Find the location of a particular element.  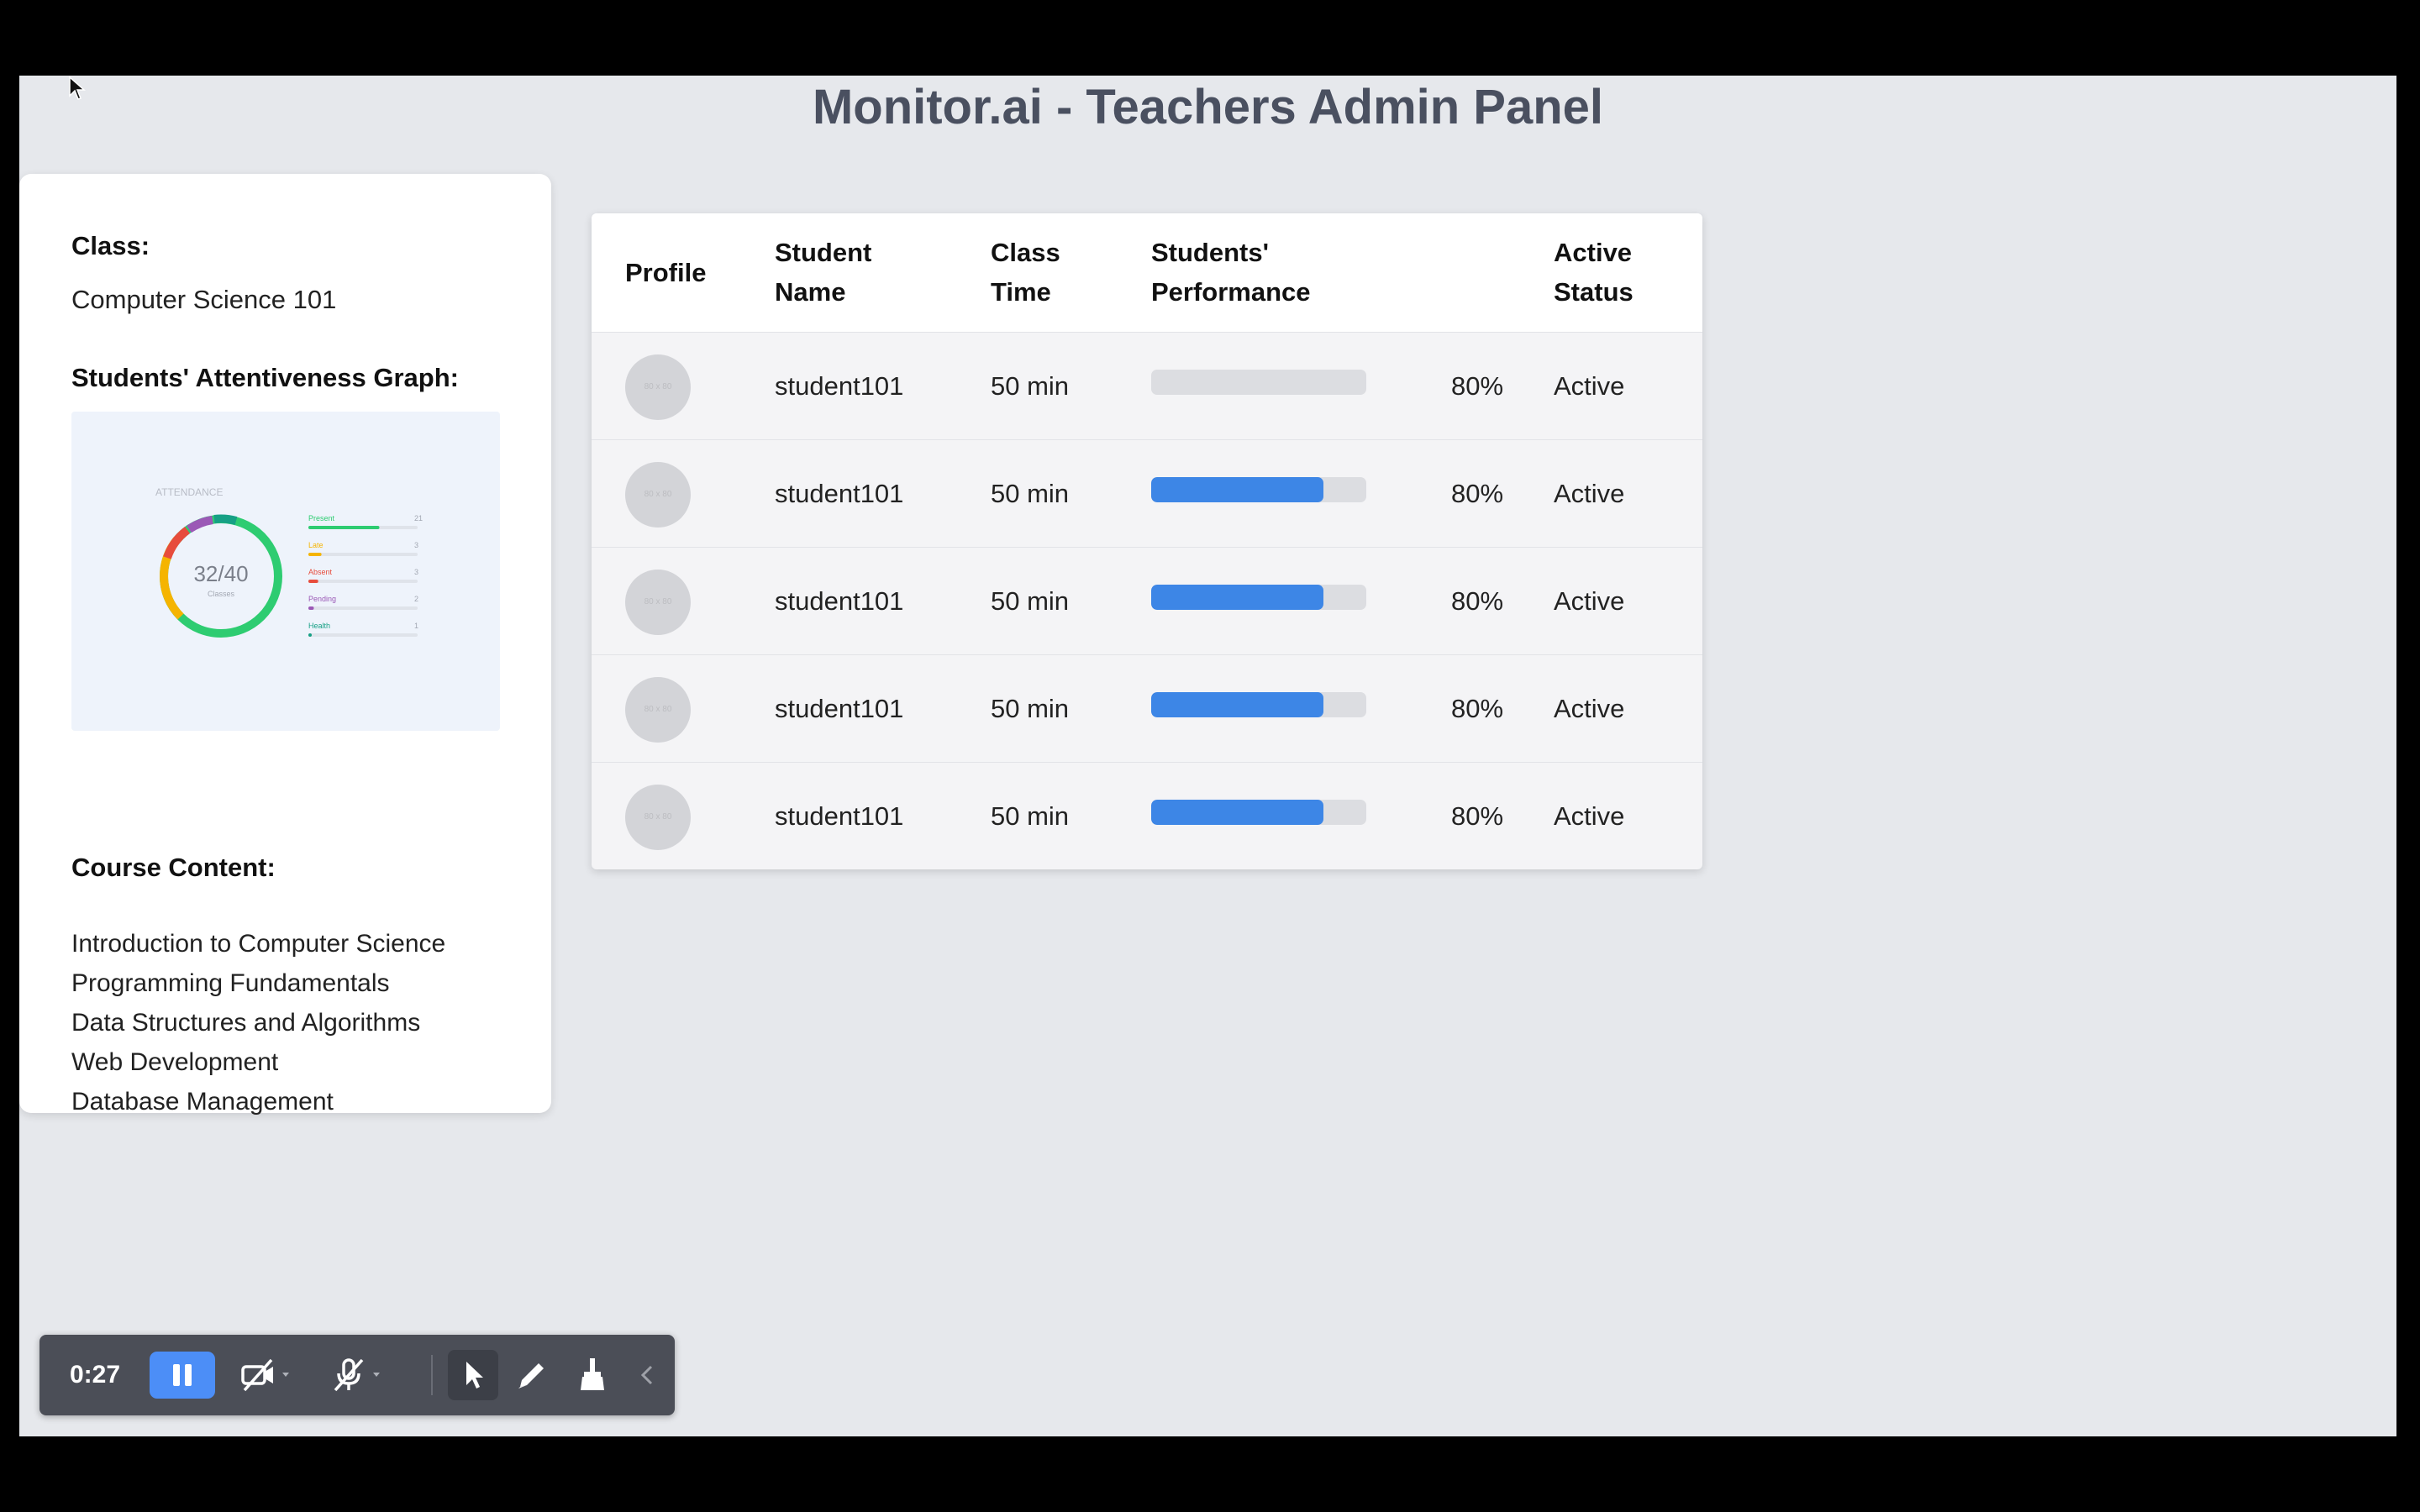

class-label: Class: is located at coordinates (110, 245).